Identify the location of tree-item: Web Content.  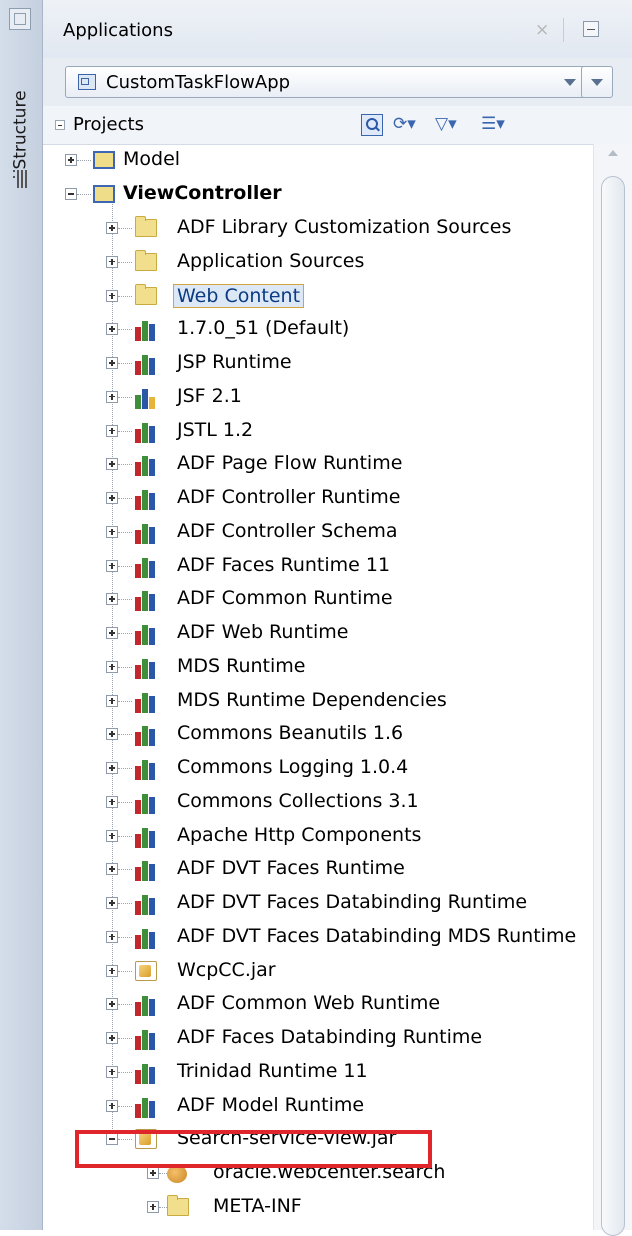
(239, 295).